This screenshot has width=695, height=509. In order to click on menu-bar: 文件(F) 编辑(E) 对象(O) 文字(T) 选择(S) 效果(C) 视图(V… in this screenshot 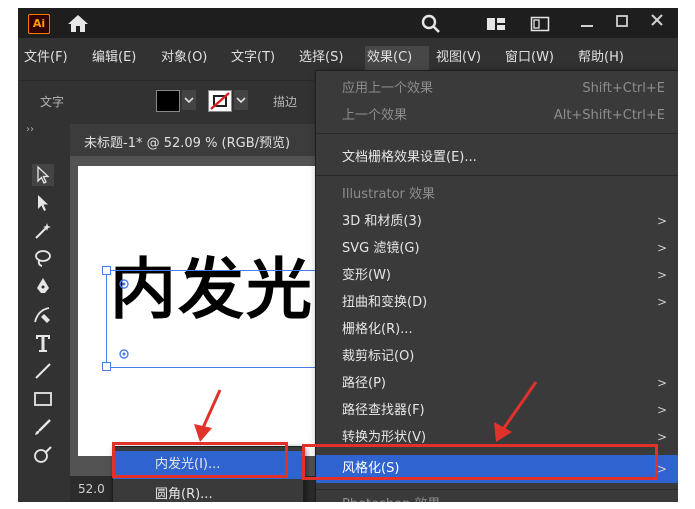, I will do `click(348, 58)`.